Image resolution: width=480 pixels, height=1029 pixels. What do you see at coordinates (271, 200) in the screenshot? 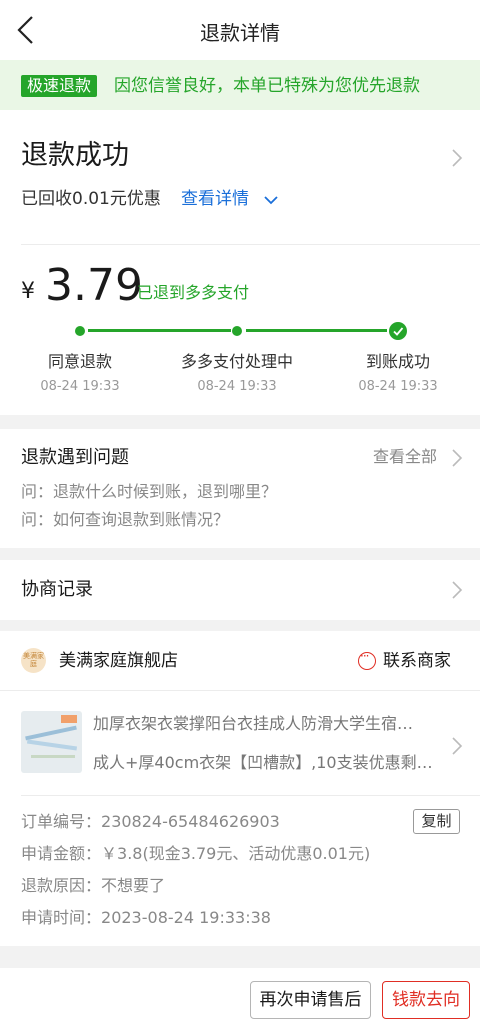
I see `chevron-down-icon` at bounding box center [271, 200].